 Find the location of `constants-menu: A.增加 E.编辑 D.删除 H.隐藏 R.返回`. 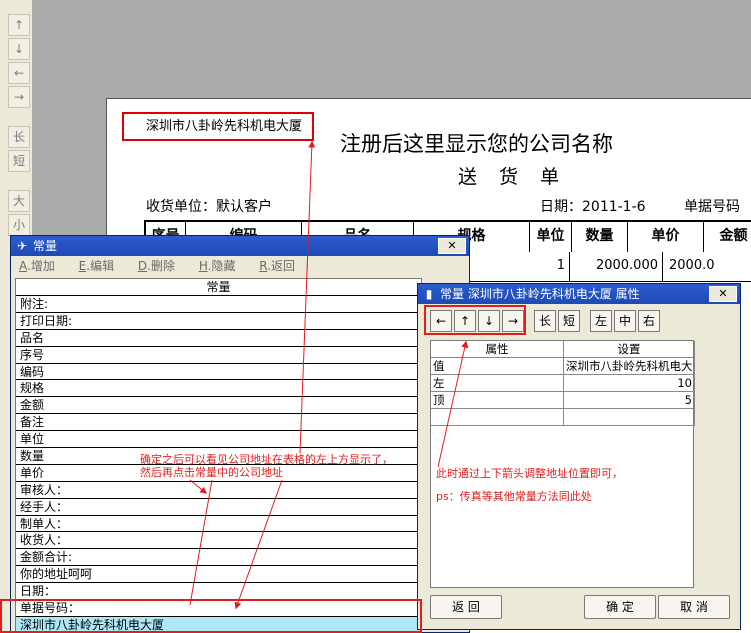

constants-menu: A.增加 E.编辑 D.删除 H.隐藏 R.返回 is located at coordinates (240, 266).